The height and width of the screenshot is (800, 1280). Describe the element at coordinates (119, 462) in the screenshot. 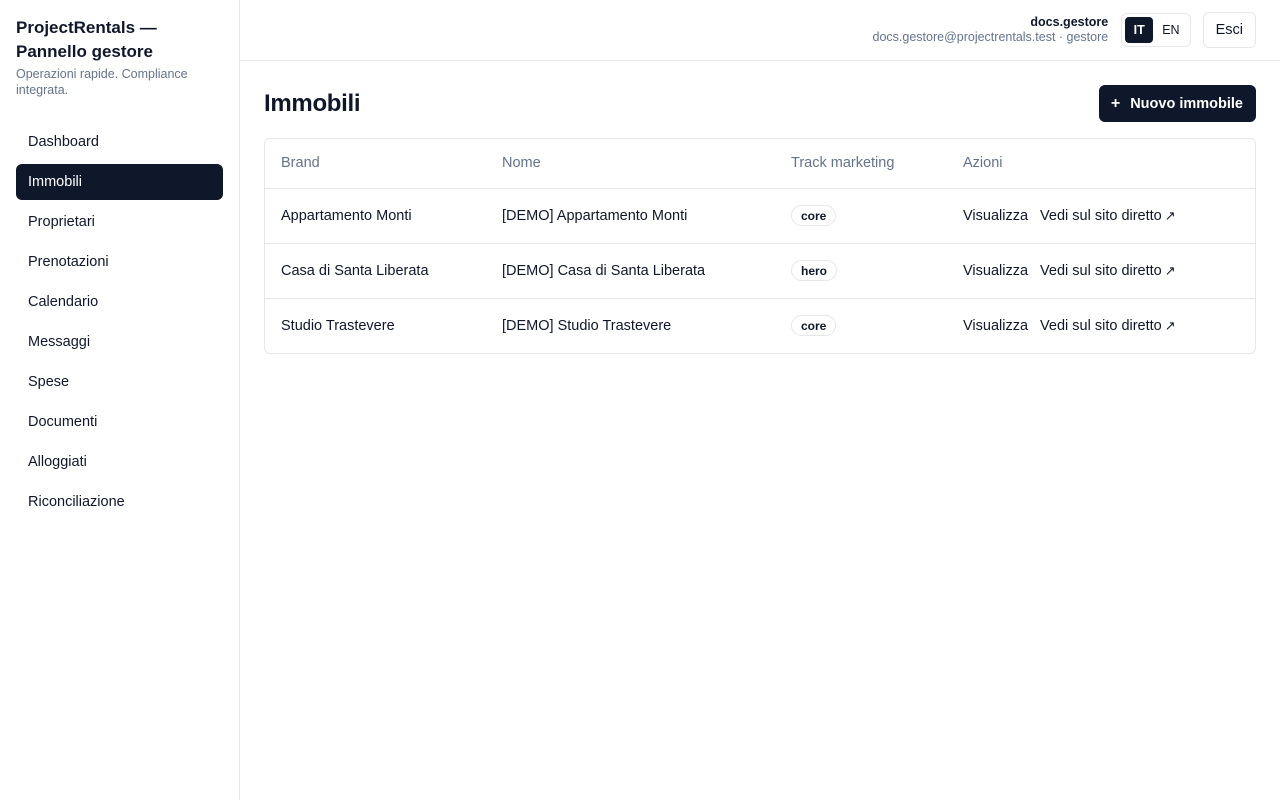

I see `sidebar-item-alloggiati: Alloggiati` at that location.